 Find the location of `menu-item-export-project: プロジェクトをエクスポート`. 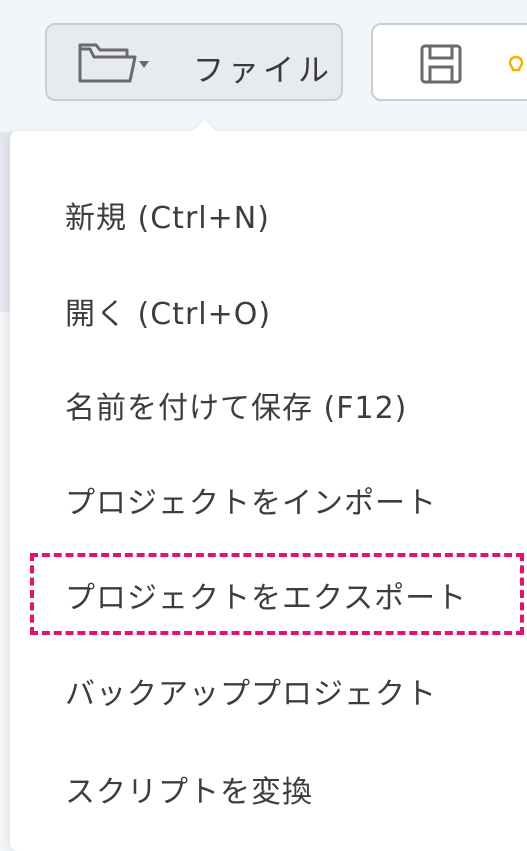

menu-item-export-project: プロジェクトをエクスポート is located at coordinates (268, 595).